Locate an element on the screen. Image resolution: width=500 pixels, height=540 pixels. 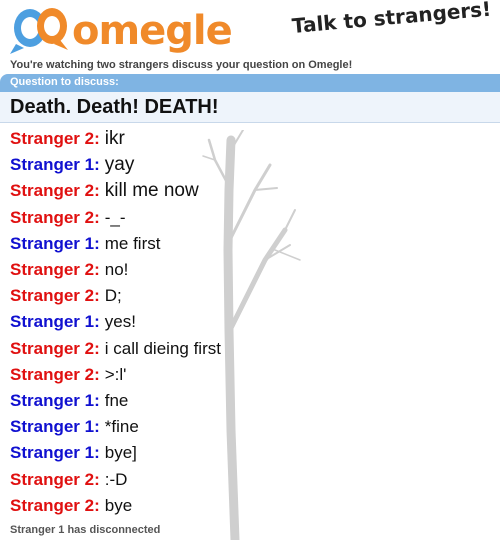
tagline: Talk to strangers! is located at coordinates (391, 19).